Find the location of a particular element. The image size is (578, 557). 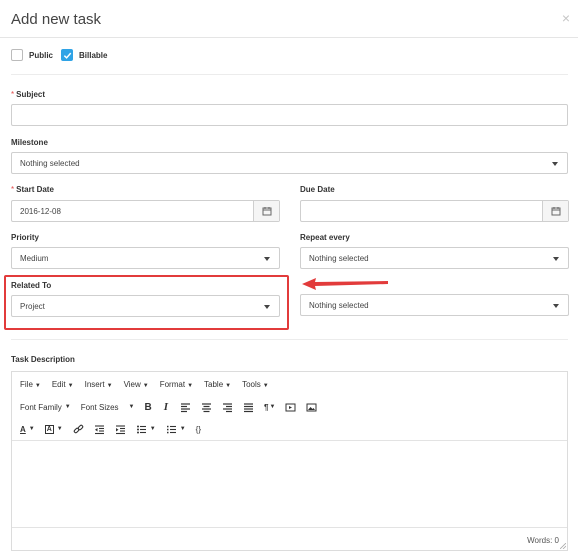

visibility-options: Public Billable is located at coordinates (63, 55).